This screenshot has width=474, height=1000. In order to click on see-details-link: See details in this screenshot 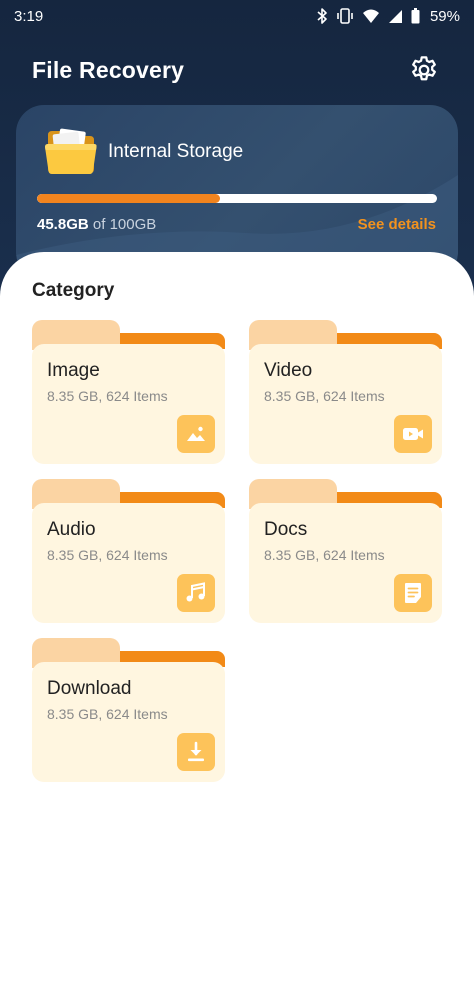, I will do `click(397, 224)`.